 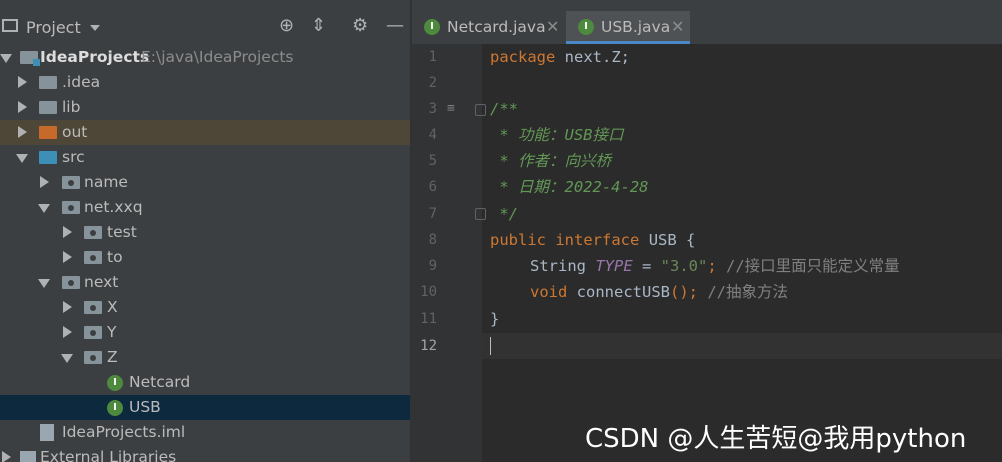 I want to click on hide-panel-icon: —, so click(x=395, y=26).